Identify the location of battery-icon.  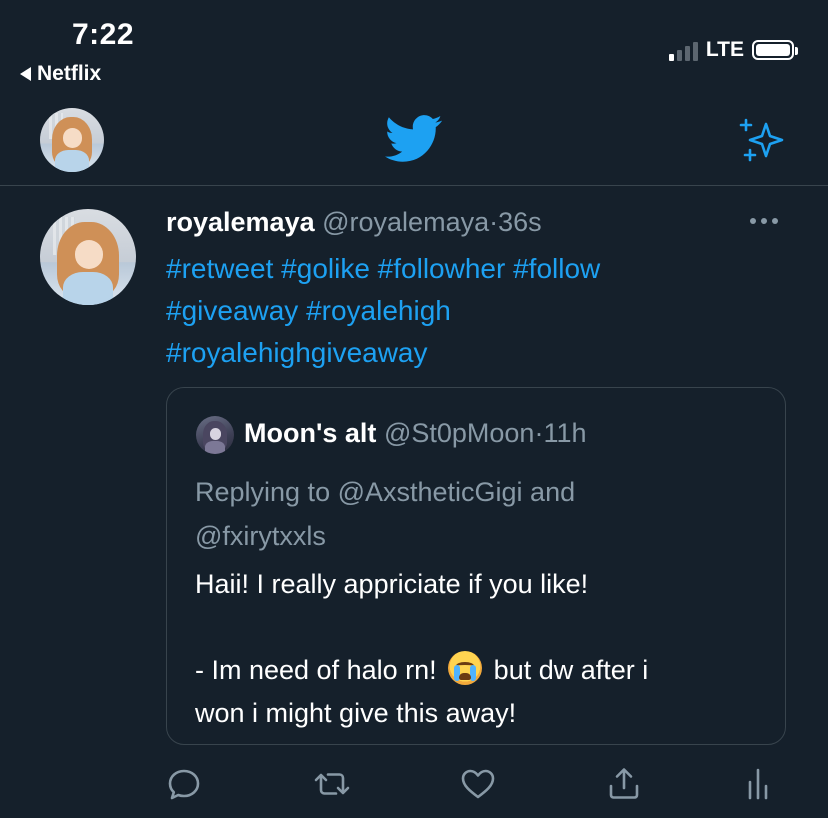
(775, 50).